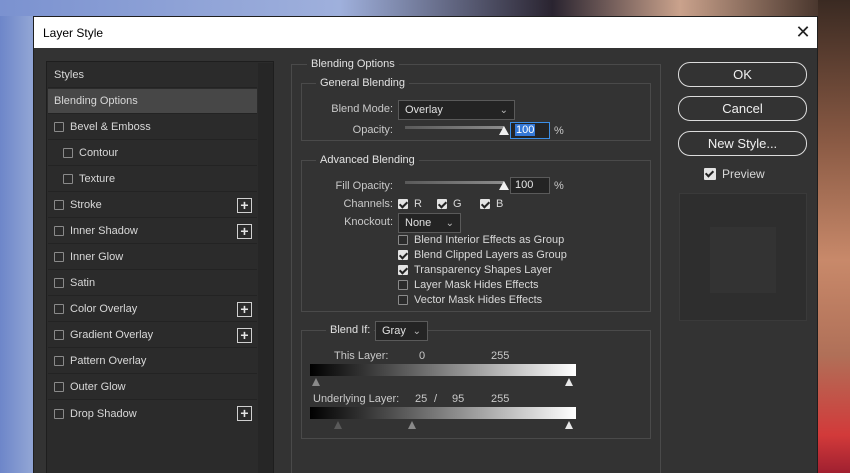 This screenshot has height=473, width=850. I want to click on preview-checkbox: Preview, so click(734, 174).